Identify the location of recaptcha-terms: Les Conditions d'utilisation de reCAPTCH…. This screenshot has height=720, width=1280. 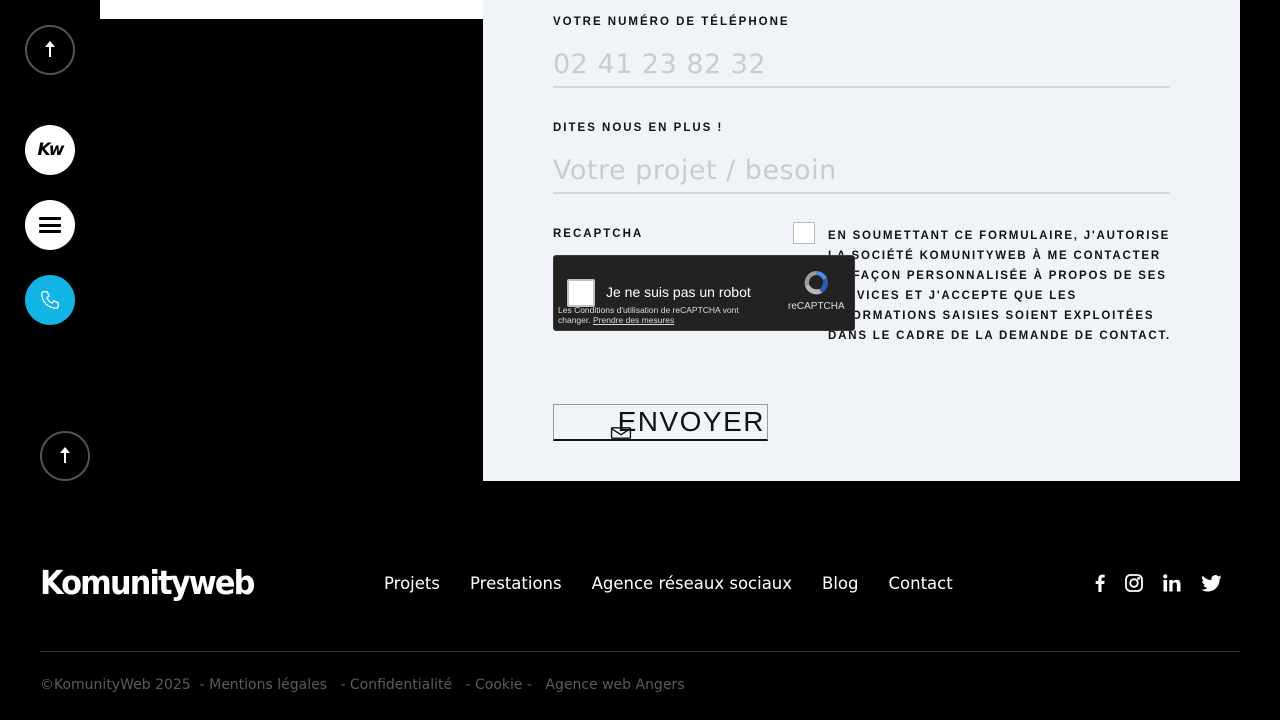
(658, 315).